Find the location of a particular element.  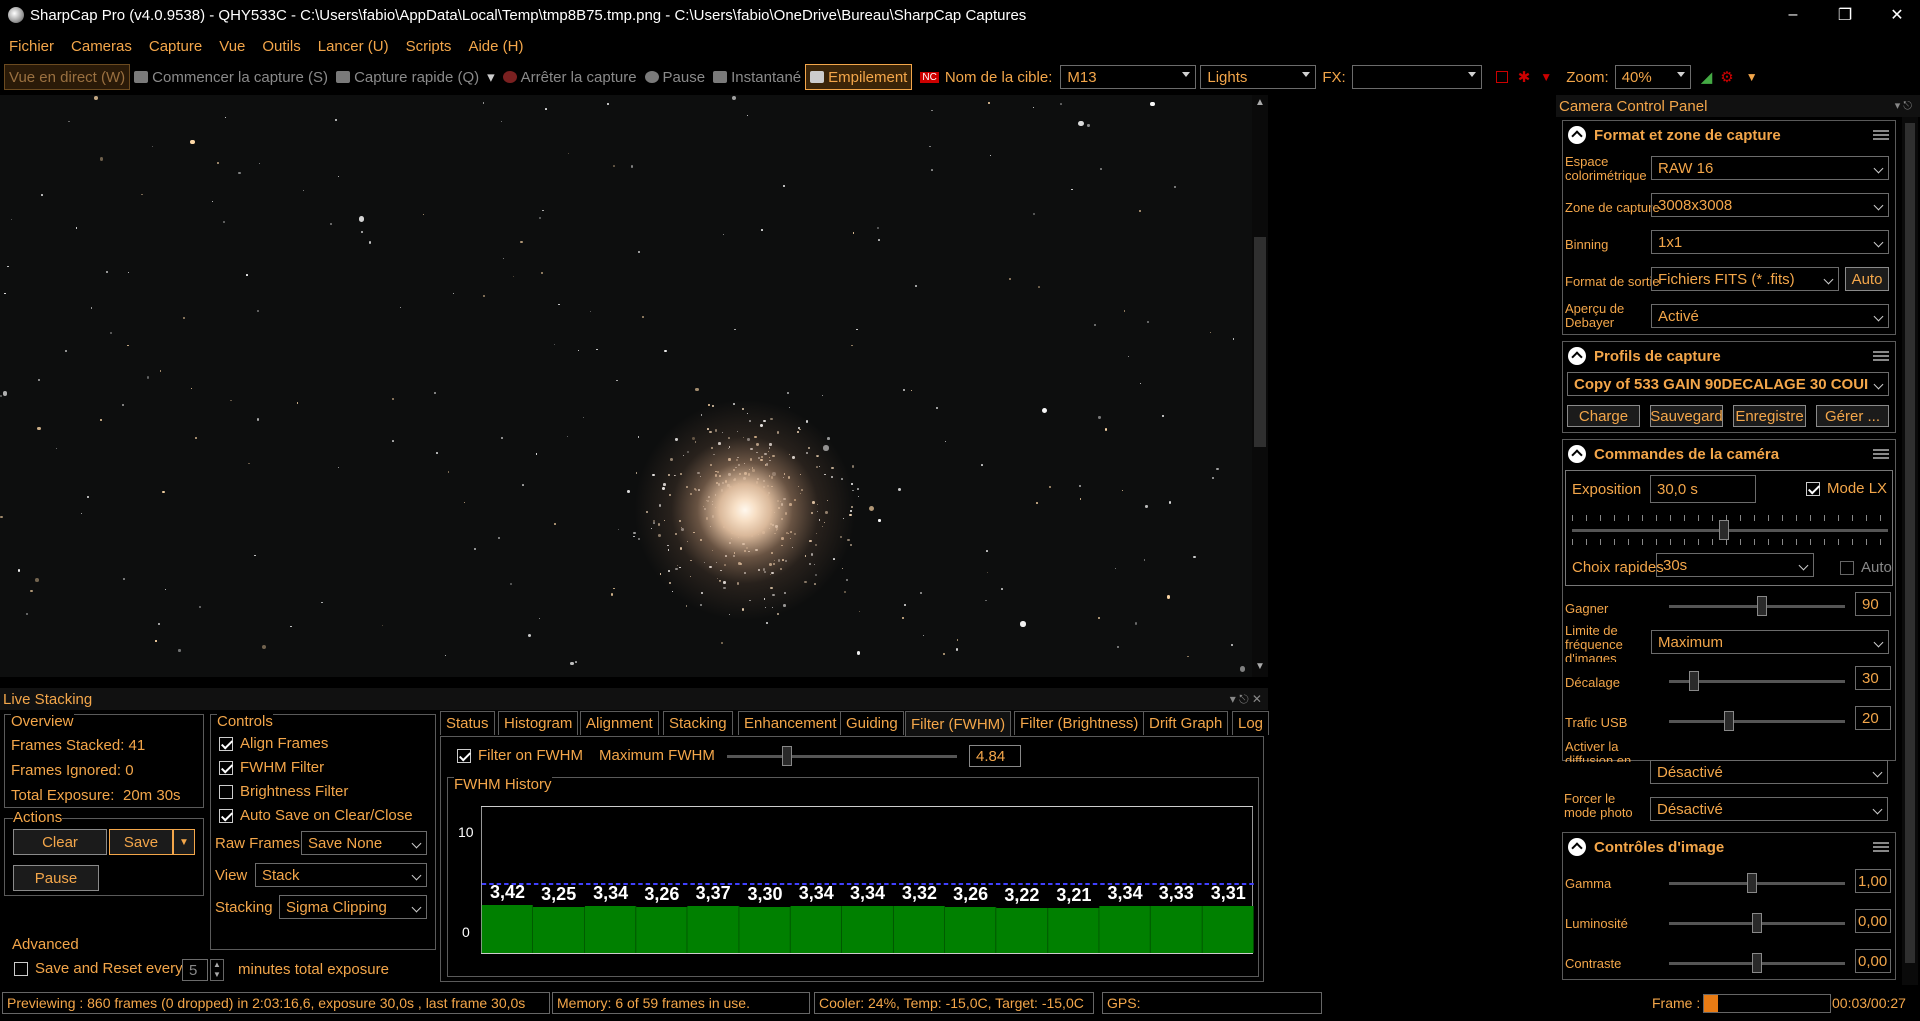

menu-capture: Capture is located at coordinates (175, 46).